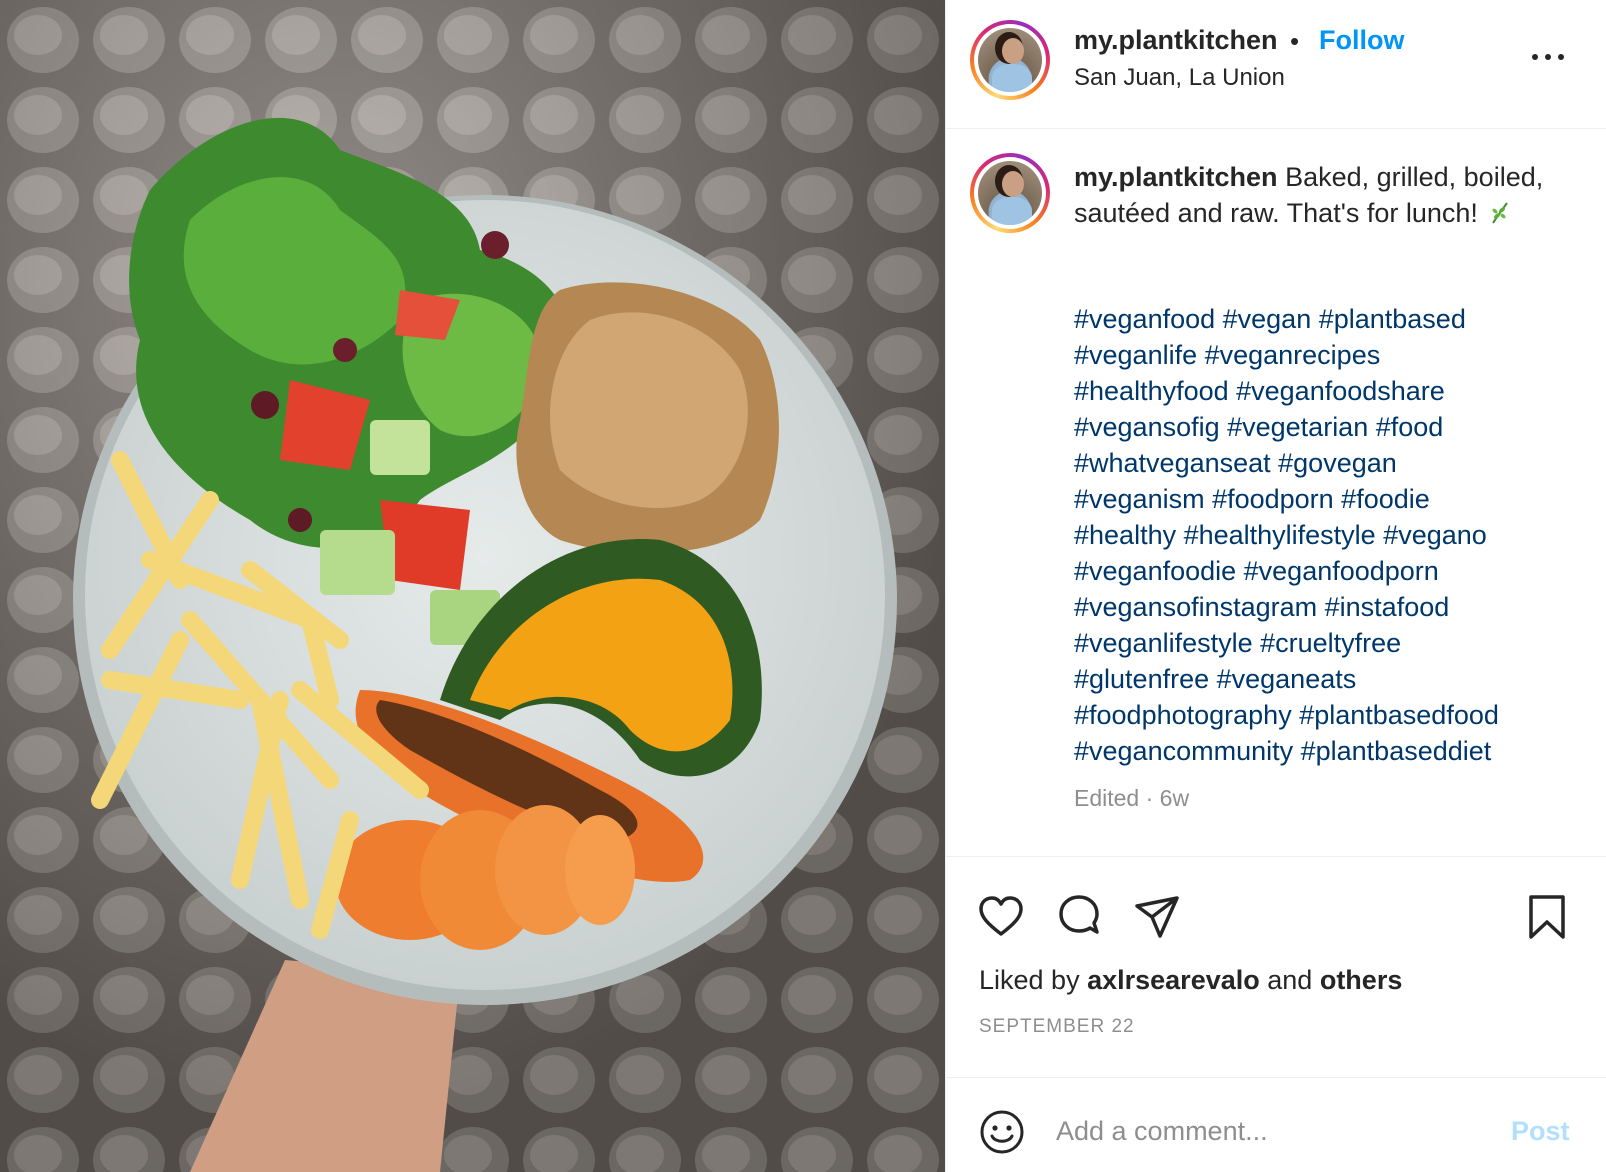  What do you see at coordinates (1176, 40) in the screenshot?
I see `header-username: my.plantkitchen` at bounding box center [1176, 40].